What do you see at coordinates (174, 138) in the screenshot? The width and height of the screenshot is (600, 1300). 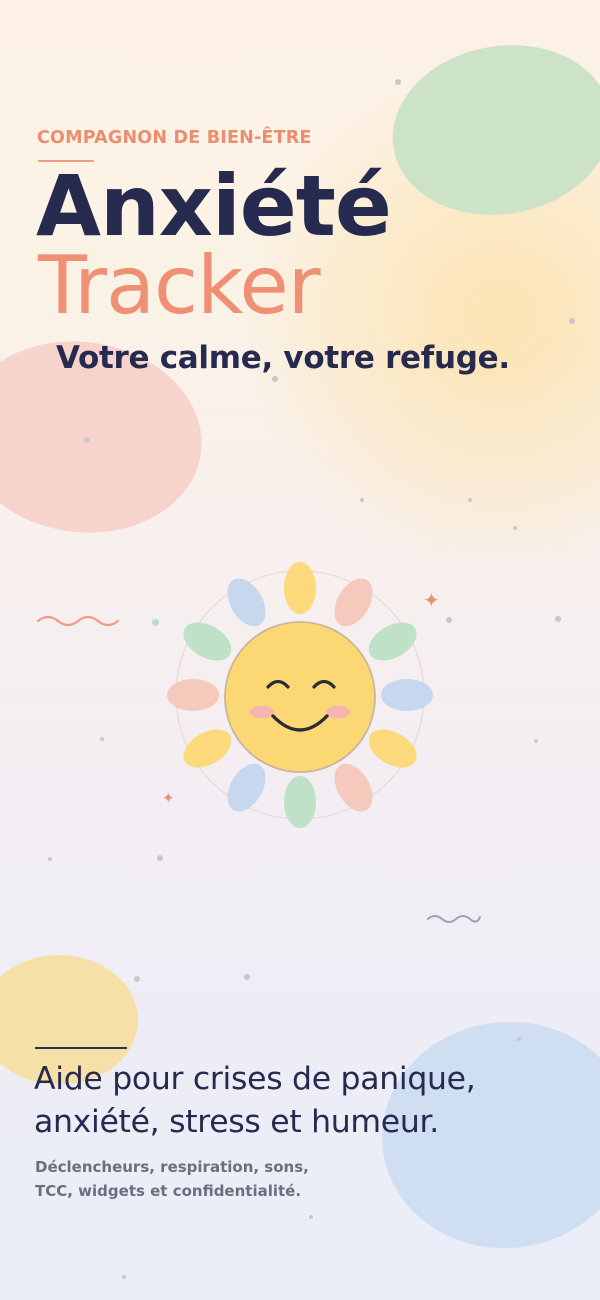 I see `eyebrow-label: COMPAGNON DE BIEN-ÊTRE` at bounding box center [174, 138].